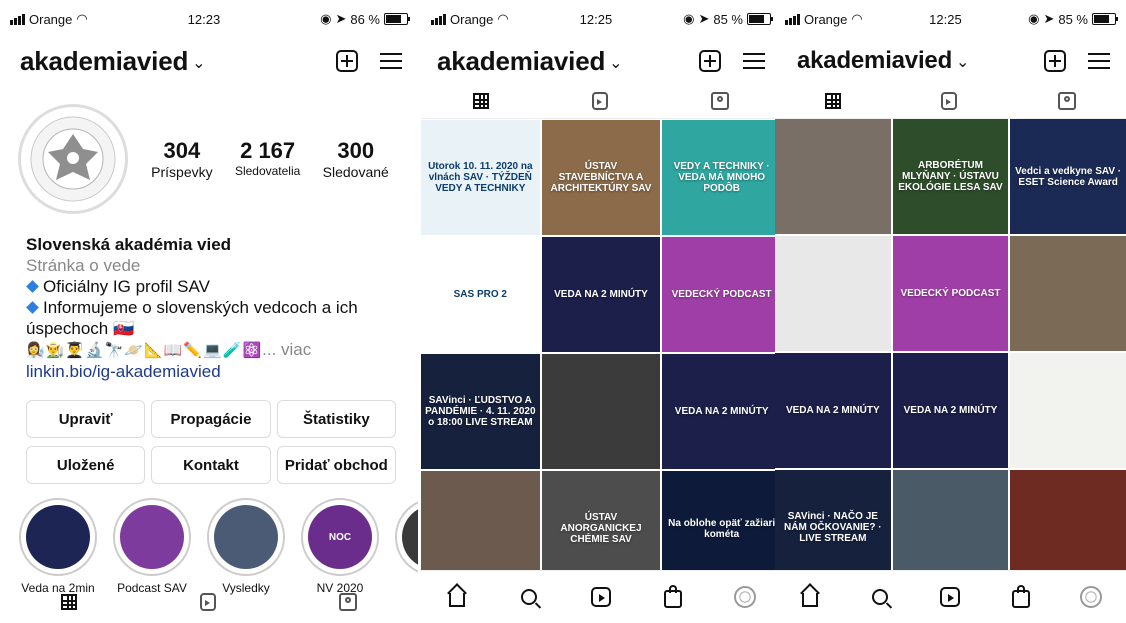  I want to click on clock: 12:25, so click(596, 19).